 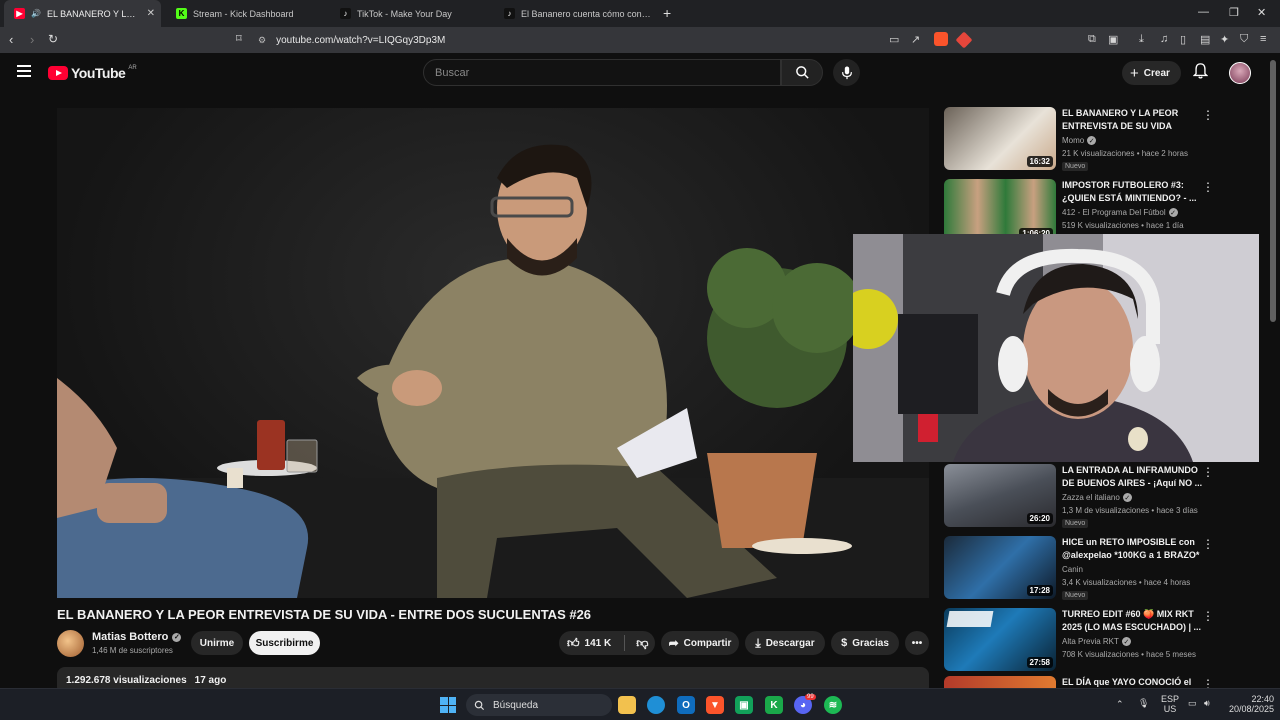 I want to click on page-scrollbar, so click(x=1273, y=374).